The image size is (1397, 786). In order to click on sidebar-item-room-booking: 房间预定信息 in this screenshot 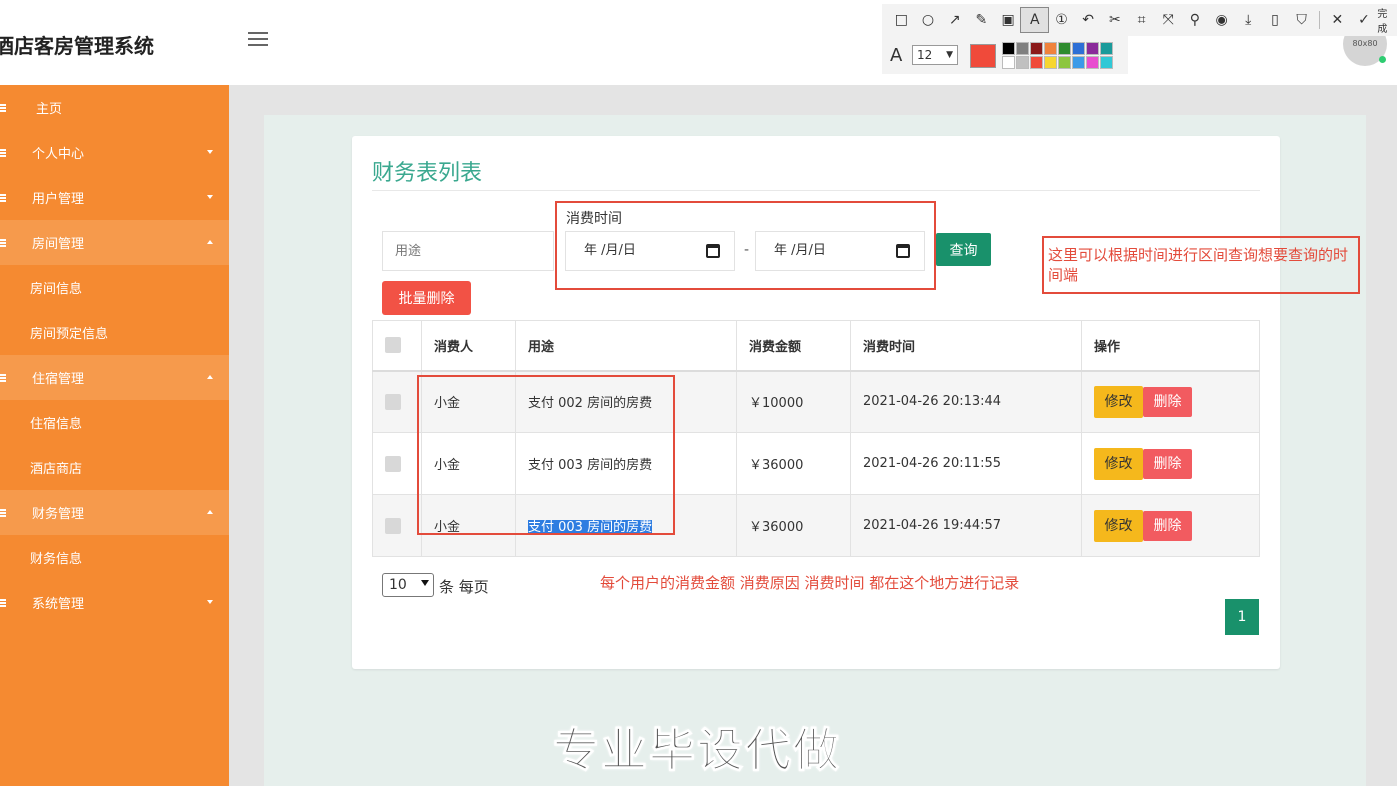, I will do `click(114, 332)`.